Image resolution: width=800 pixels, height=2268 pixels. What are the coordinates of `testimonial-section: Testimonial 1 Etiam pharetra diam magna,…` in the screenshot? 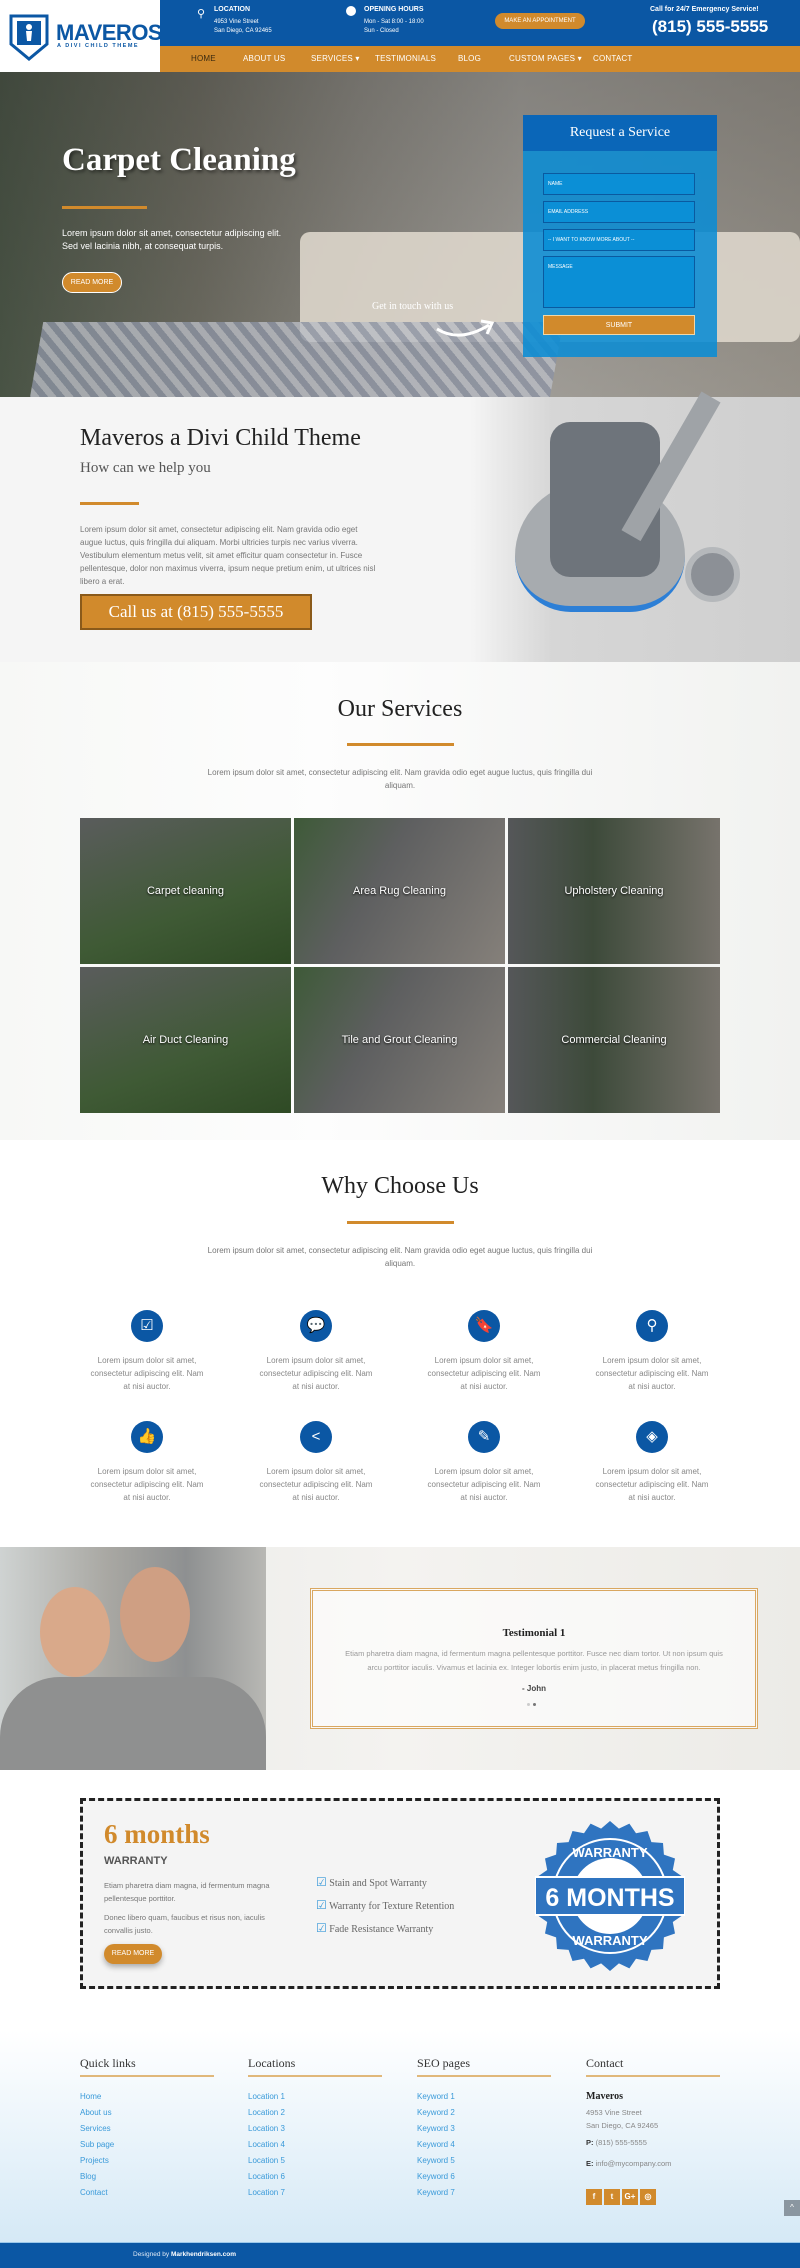 It's located at (400, 1658).